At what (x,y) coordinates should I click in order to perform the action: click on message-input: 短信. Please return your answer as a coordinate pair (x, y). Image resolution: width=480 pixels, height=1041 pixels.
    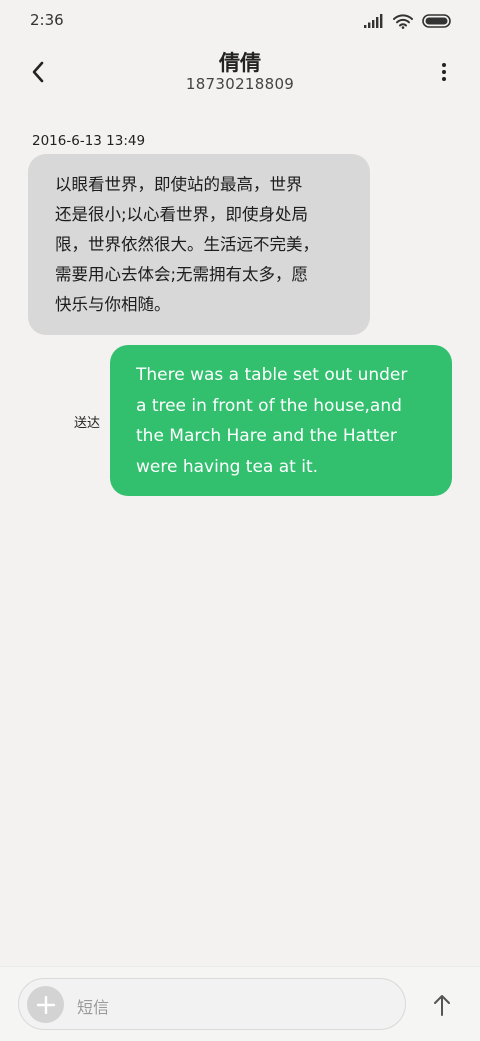
    Looking at the image, I should click on (212, 1004).